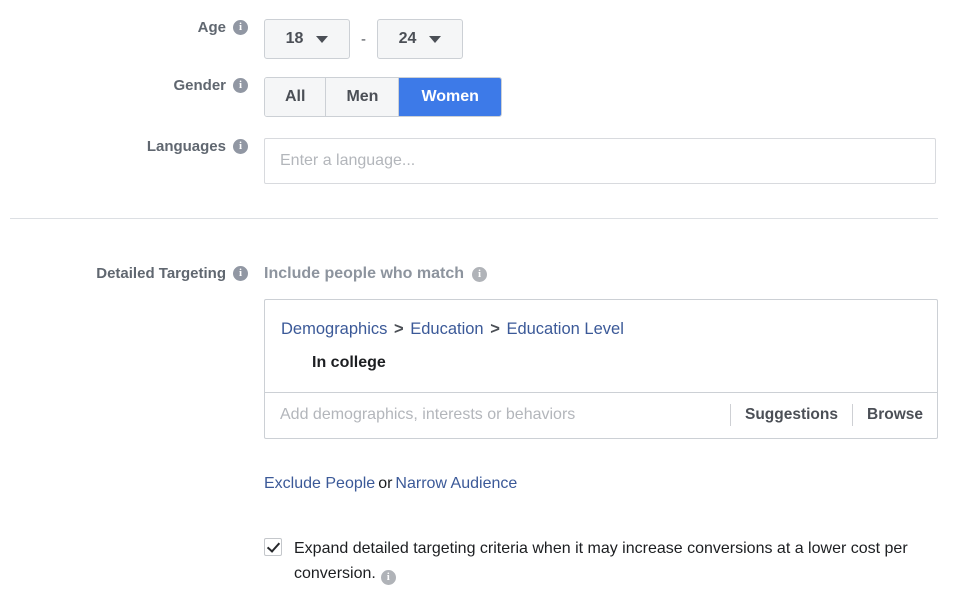  I want to click on detailed-targeting-label-group: Detailed Targeting i, so click(124, 273).